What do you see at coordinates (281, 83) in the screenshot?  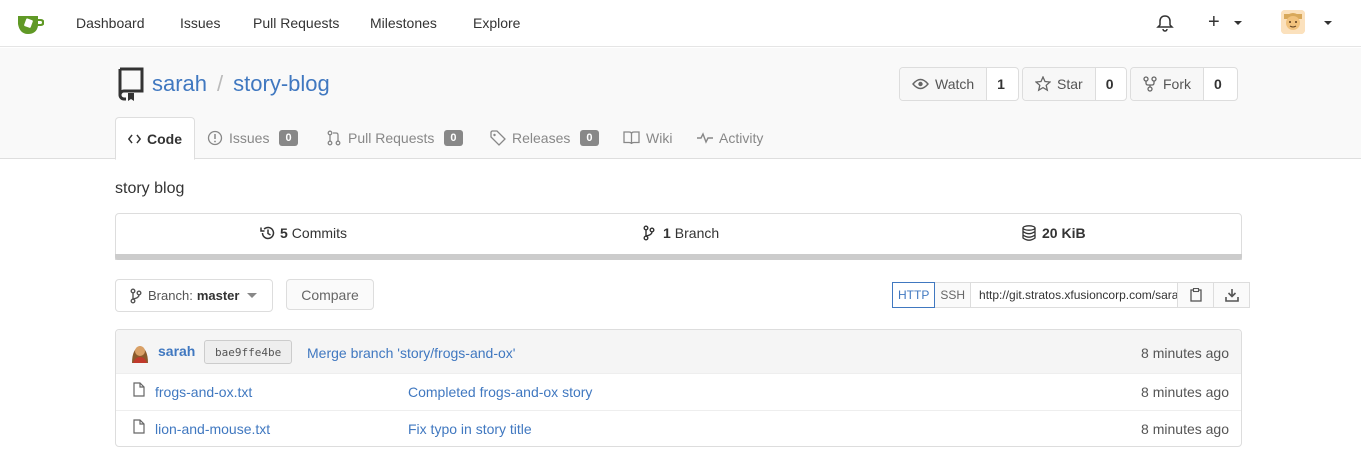 I see `repo-name-link: story-blog` at bounding box center [281, 83].